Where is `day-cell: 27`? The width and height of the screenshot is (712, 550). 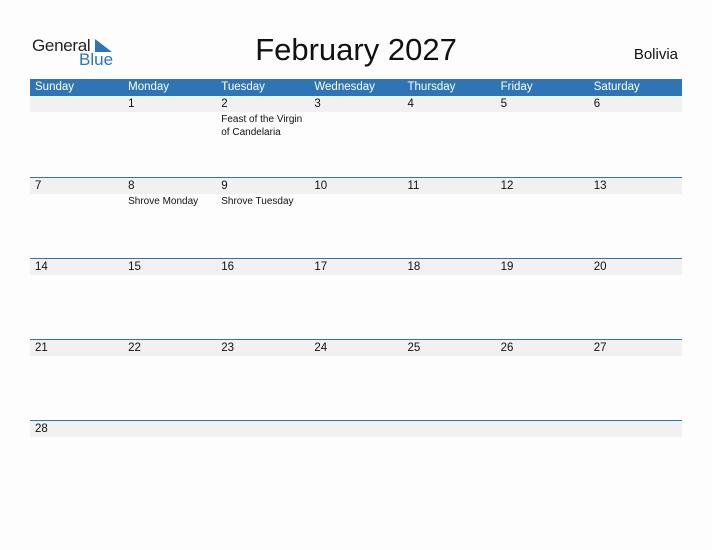
day-cell: 27 is located at coordinates (635, 348).